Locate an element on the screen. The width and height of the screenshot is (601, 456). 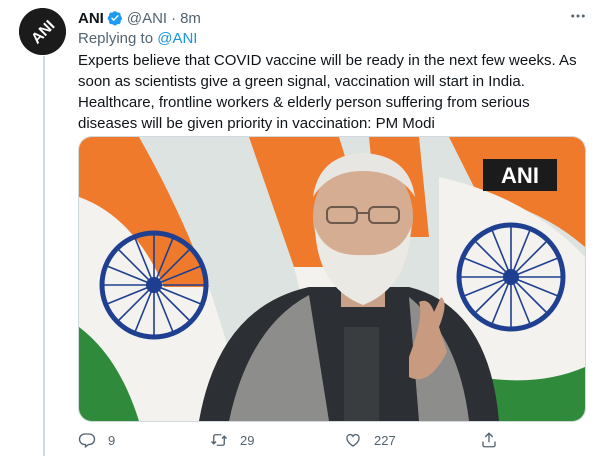
avatar: ANI is located at coordinates (42, 31).